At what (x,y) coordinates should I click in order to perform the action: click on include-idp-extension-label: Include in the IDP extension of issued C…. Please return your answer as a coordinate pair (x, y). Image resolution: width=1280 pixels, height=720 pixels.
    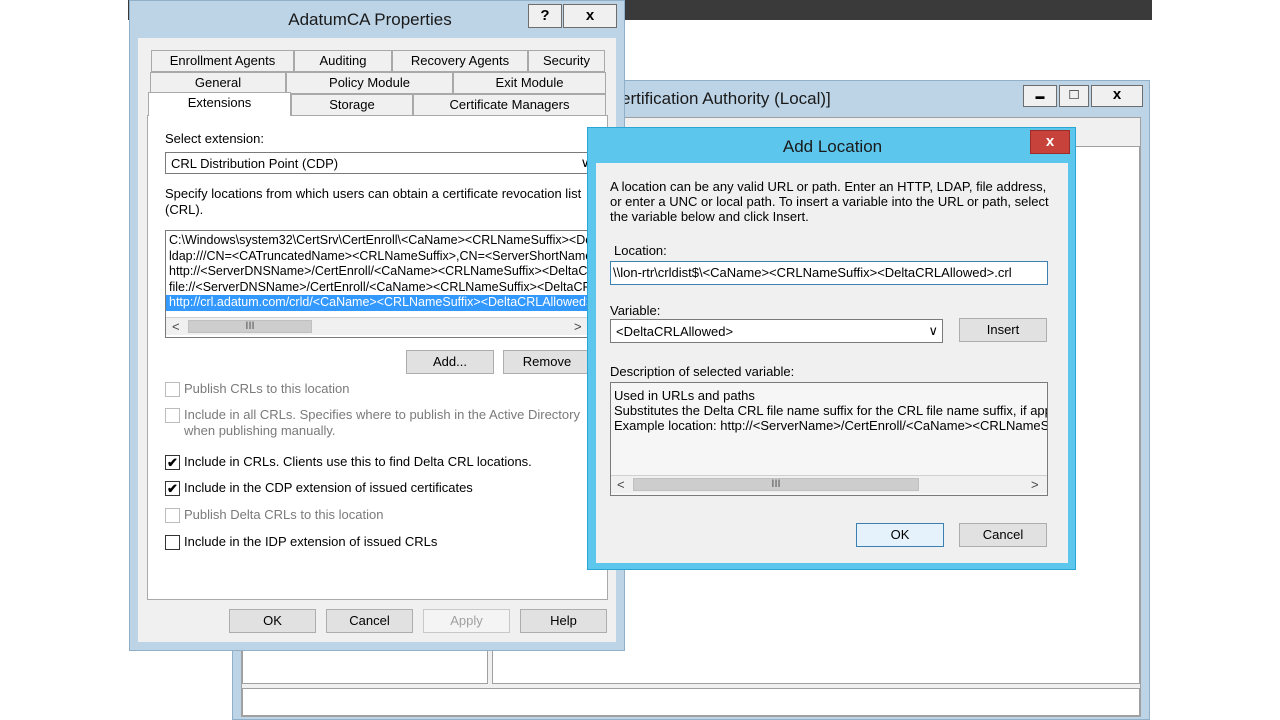
    Looking at the image, I should click on (311, 541).